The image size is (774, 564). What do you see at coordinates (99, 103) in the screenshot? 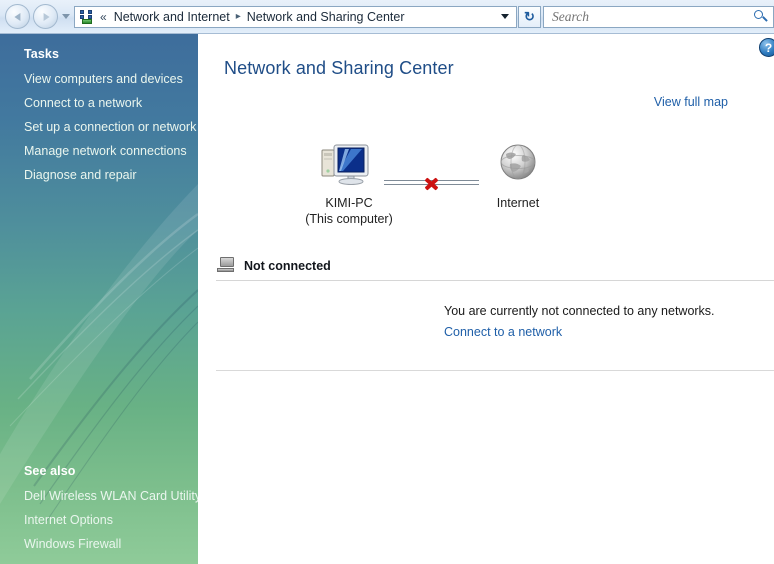
I see `sidebar-item-connect-to-a-network: Connect to a network` at bounding box center [99, 103].